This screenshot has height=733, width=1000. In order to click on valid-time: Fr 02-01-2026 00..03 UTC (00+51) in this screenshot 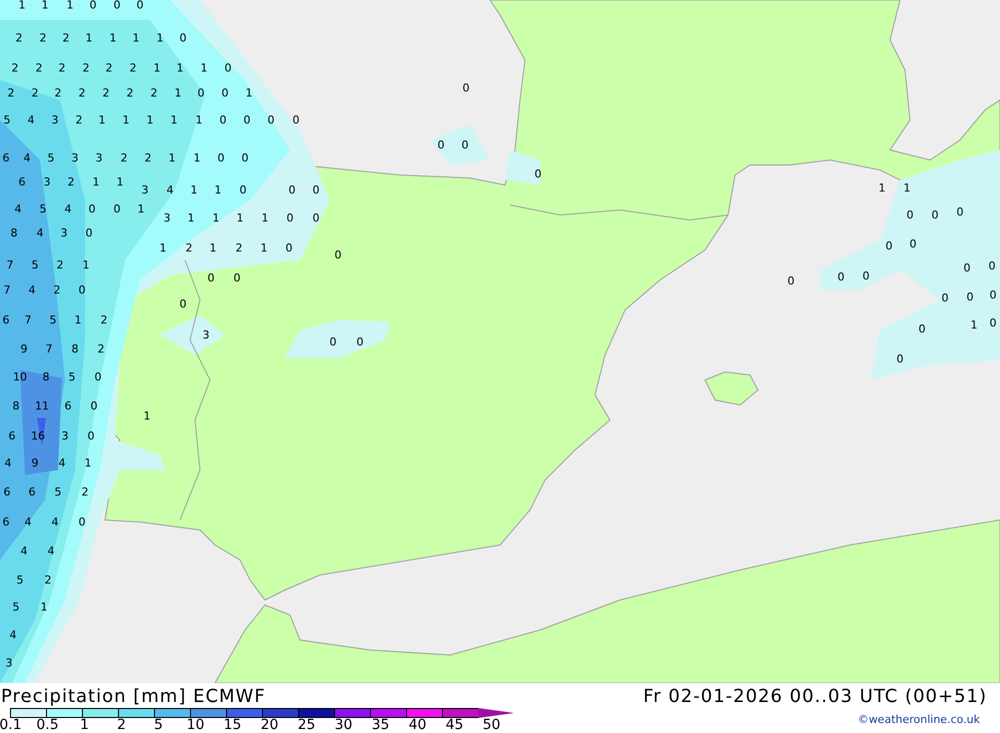, I will do `click(815, 696)`.